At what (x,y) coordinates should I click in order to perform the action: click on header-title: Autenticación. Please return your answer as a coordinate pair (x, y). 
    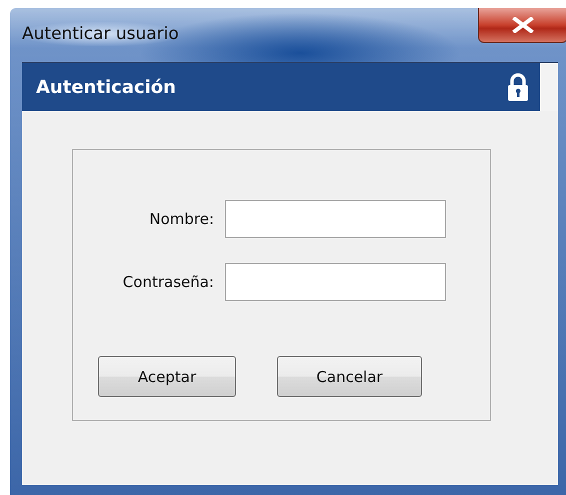
    Looking at the image, I should click on (106, 87).